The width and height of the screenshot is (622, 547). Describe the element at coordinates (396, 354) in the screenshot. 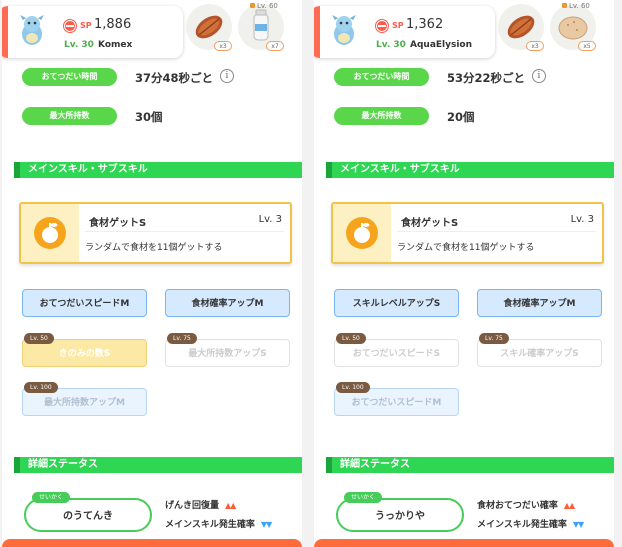

I see `sub-skill-label: おてつだいスピードS` at that location.